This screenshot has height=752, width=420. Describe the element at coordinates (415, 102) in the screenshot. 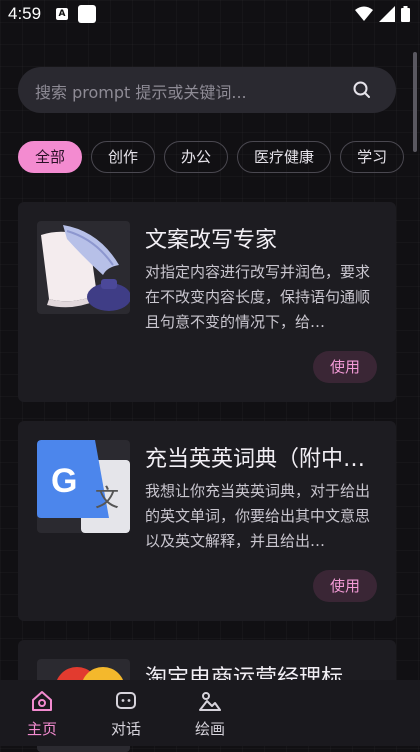

I see `scrollbar` at that location.